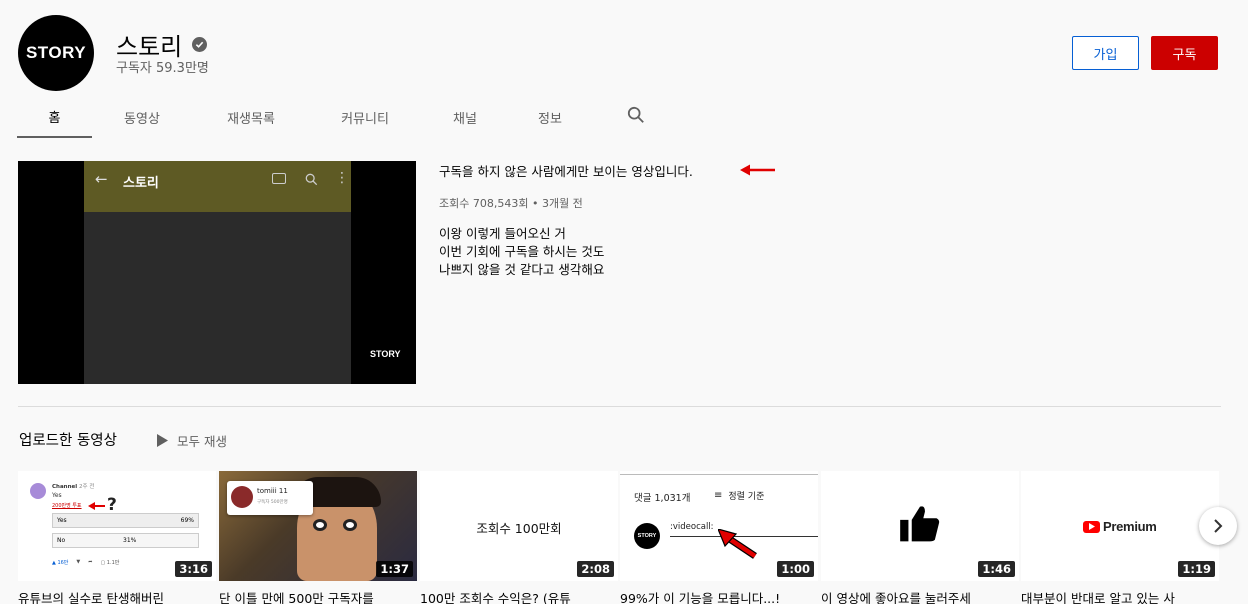 This screenshot has height=604, width=1248. I want to click on chevron-right-icon, so click(1218, 526).